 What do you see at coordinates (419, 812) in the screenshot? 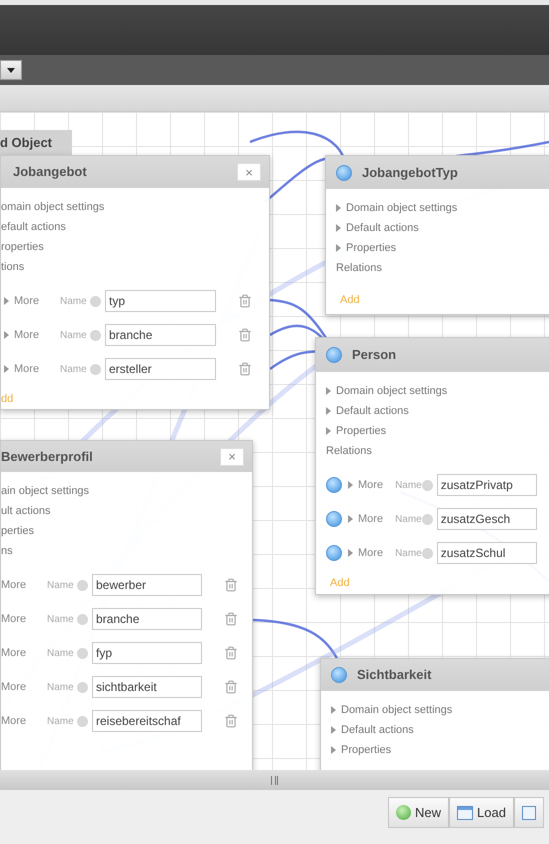
I see `toolbar-button: New` at bounding box center [419, 812].